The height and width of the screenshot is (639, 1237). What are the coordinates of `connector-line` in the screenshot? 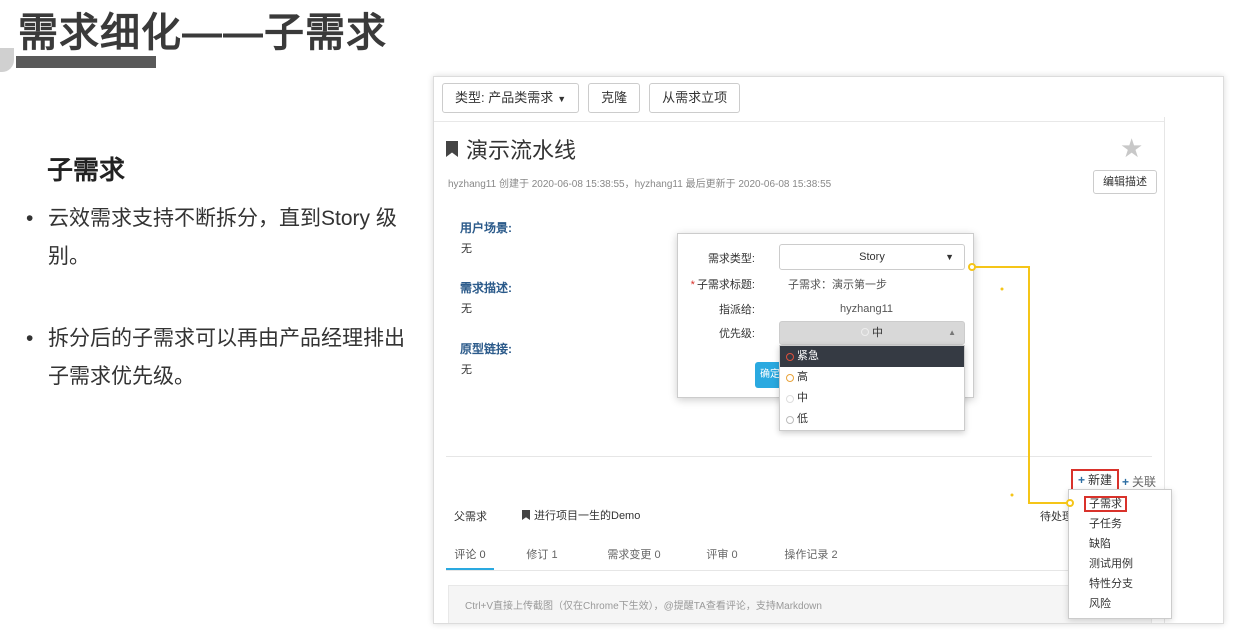 It's located at (1021, 385).